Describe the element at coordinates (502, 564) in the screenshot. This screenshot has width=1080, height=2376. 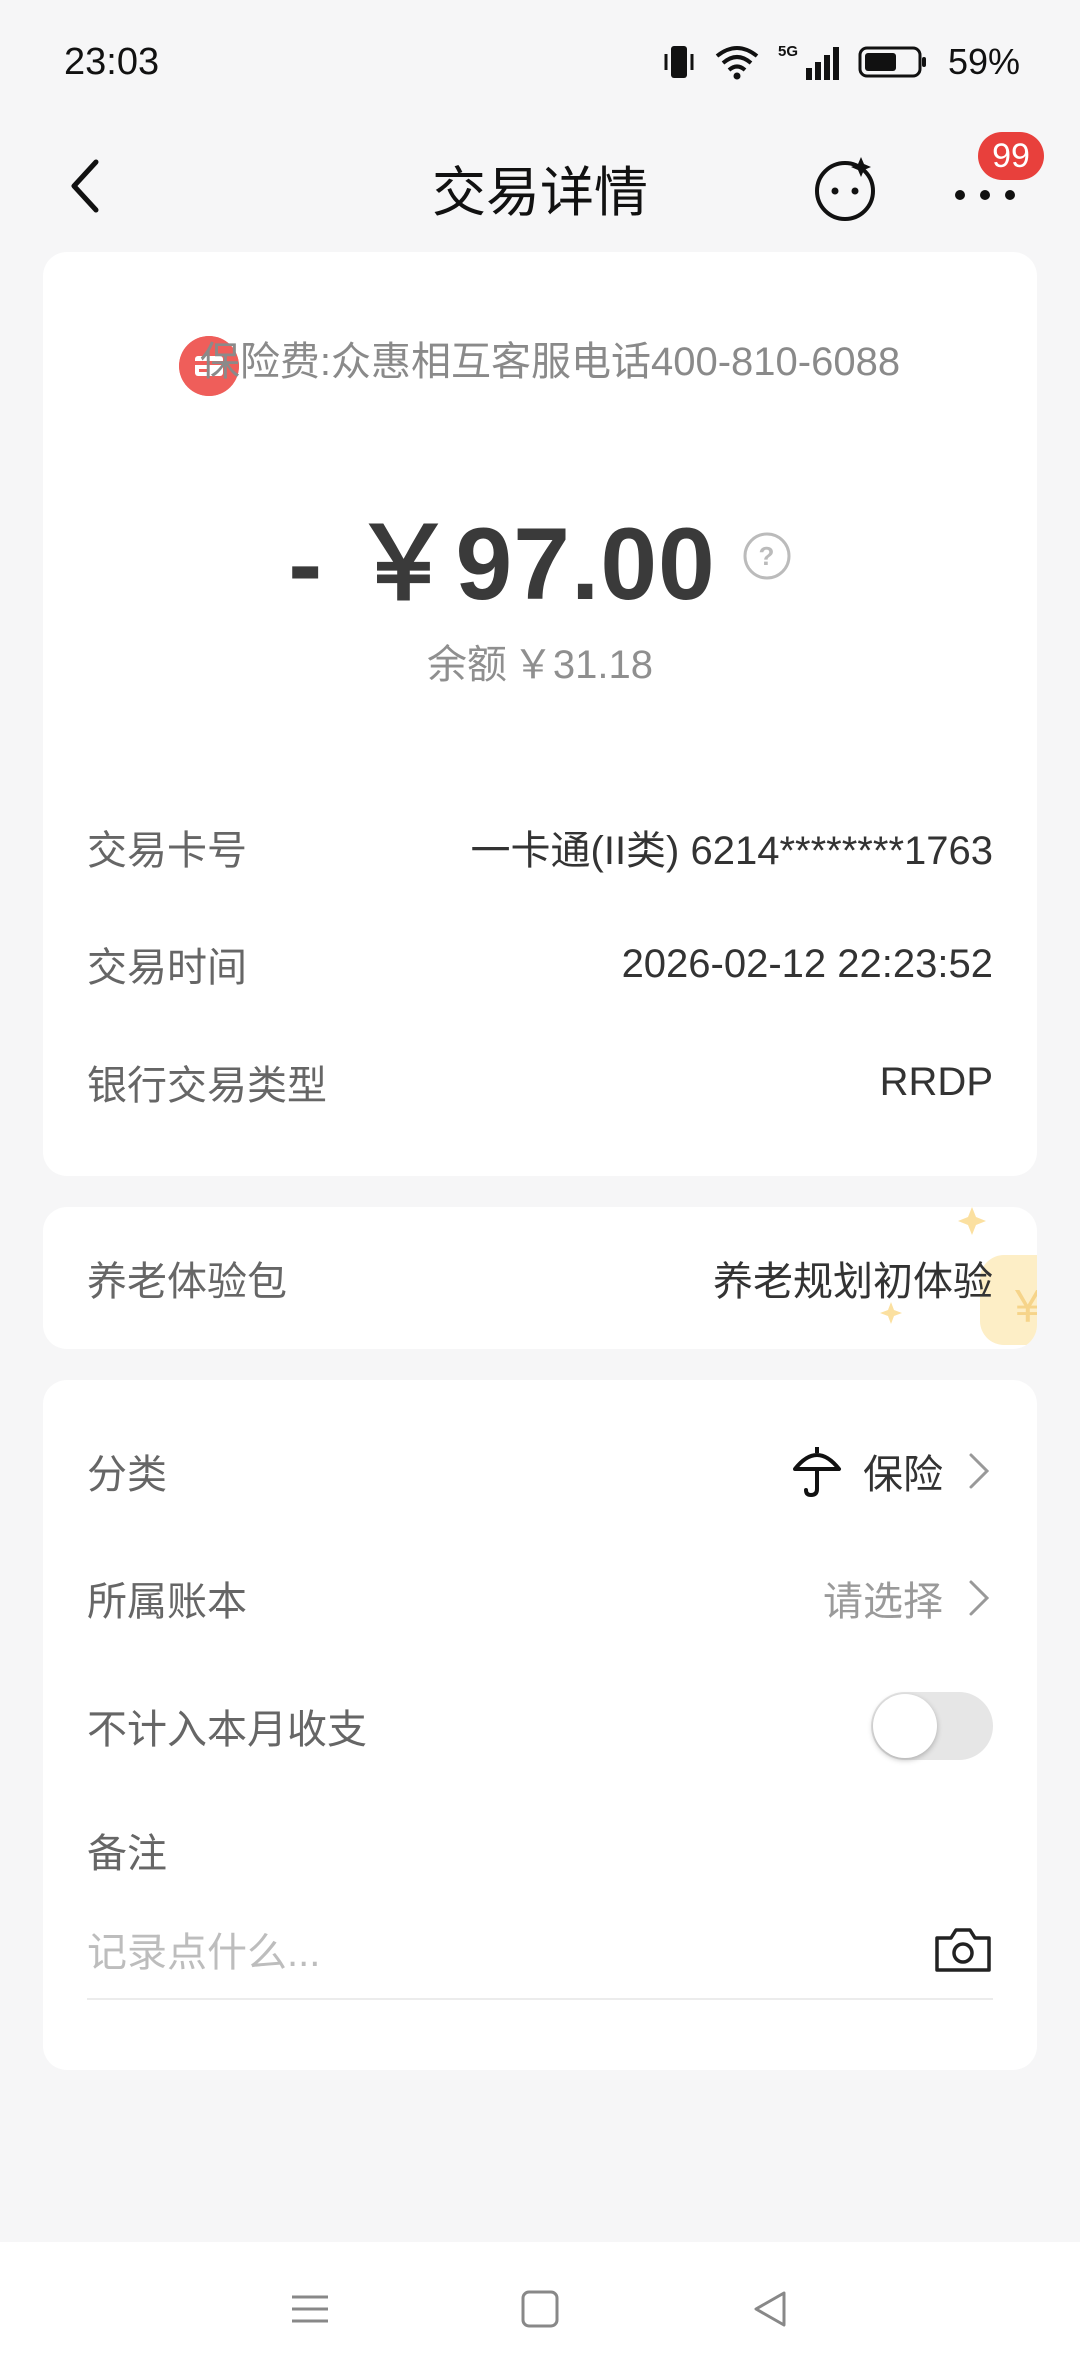
I see `transaction-amount: - ￥97.00` at that location.